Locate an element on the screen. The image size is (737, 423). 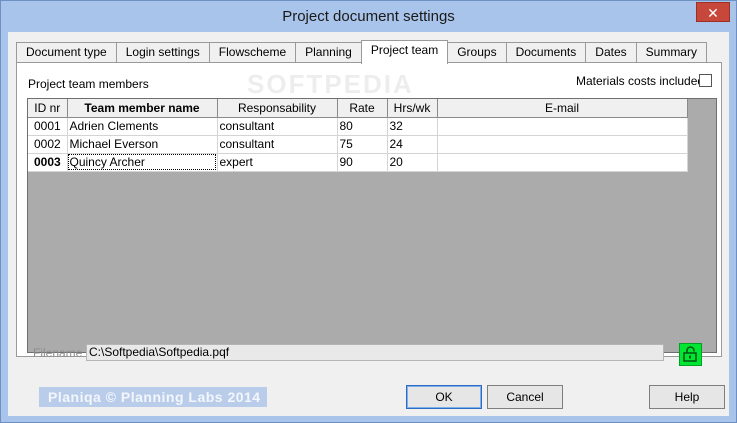
col-header-id: ID nr is located at coordinates (48, 108).